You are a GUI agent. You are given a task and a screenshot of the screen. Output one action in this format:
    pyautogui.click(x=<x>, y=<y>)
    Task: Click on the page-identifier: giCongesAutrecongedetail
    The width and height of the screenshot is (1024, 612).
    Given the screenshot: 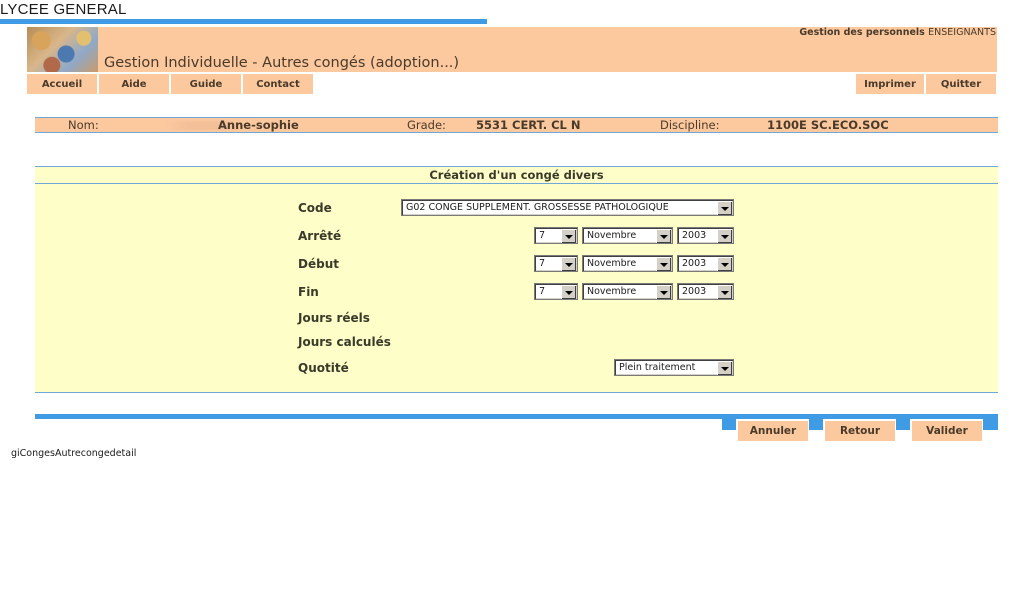 What is the action you would take?
    pyautogui.click(x=74, y=453)
    